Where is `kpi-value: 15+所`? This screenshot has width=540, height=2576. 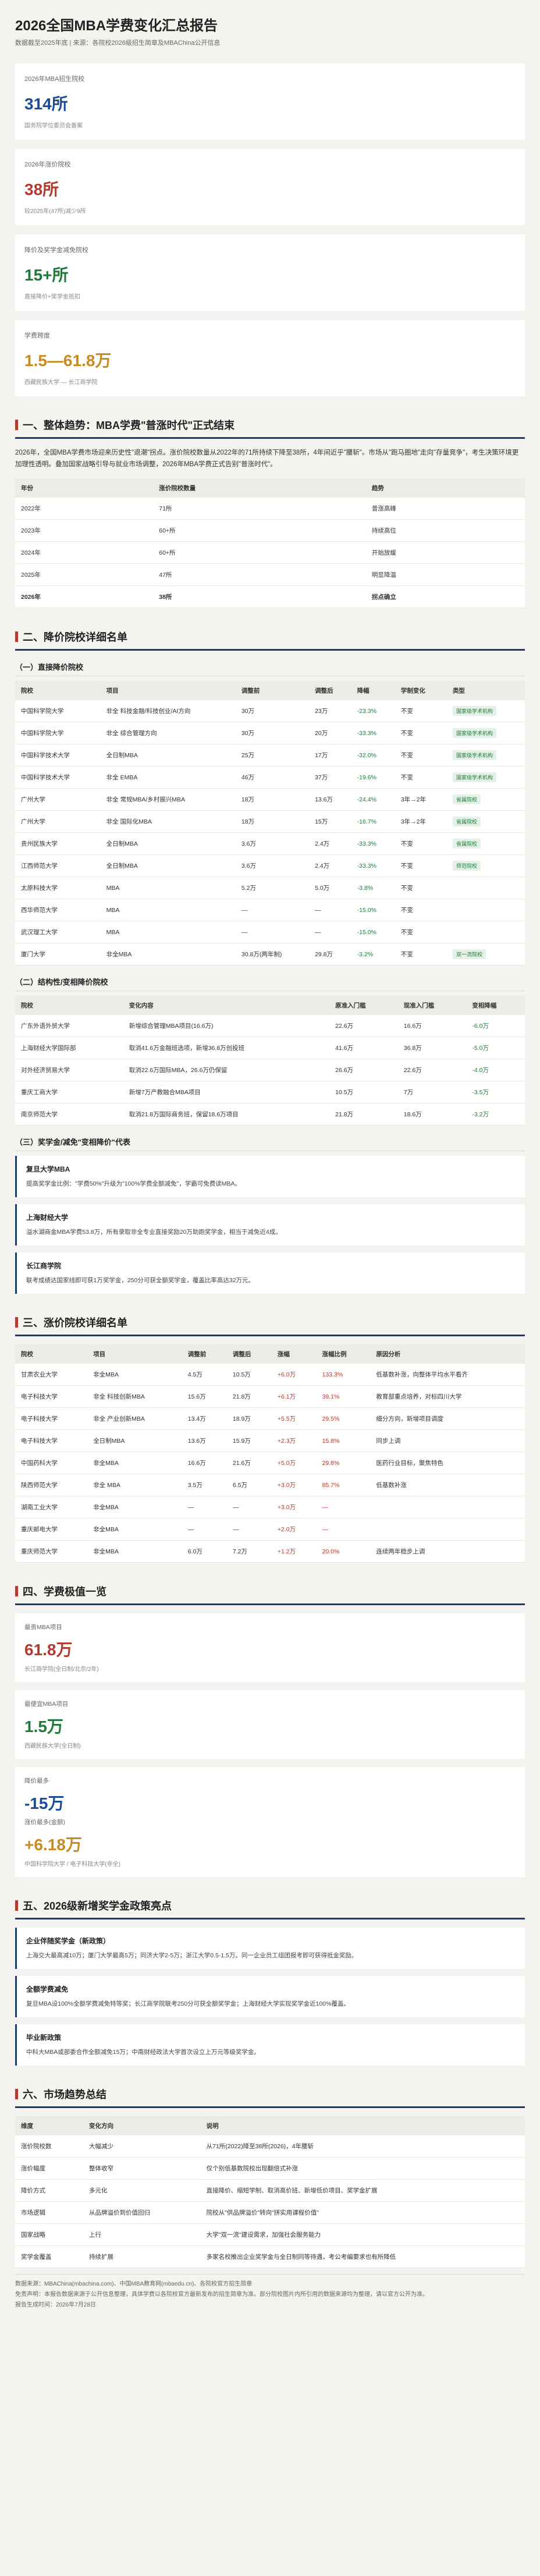 kpi-value: 15+所 is located at coordinates (46, 275).